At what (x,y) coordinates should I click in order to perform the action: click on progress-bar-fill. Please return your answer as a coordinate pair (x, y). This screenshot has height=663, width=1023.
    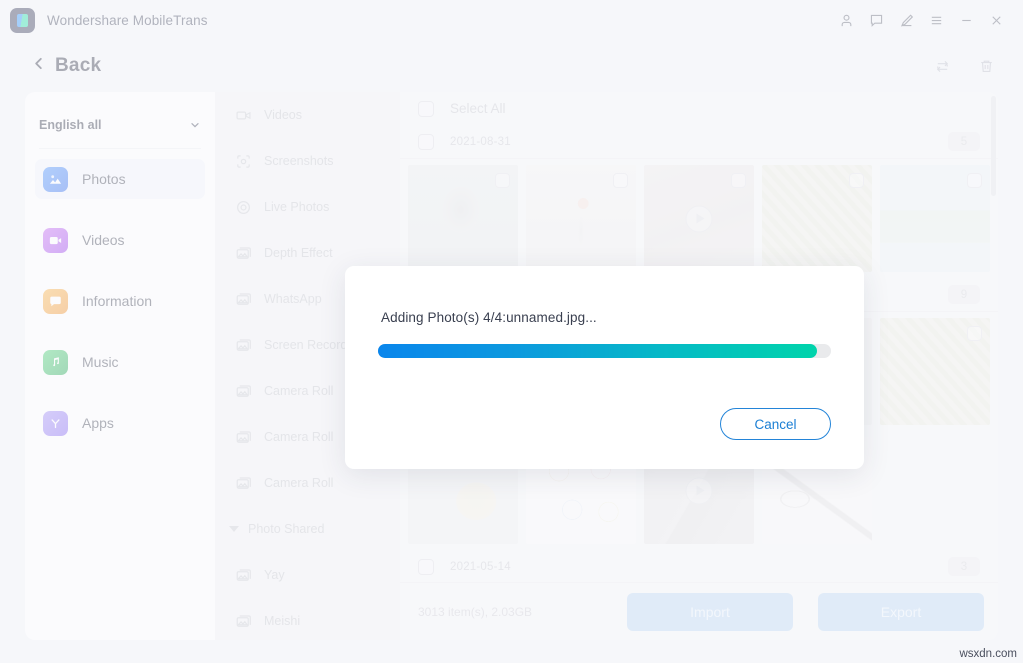
    Looking at the image, I should click on (598, 351).